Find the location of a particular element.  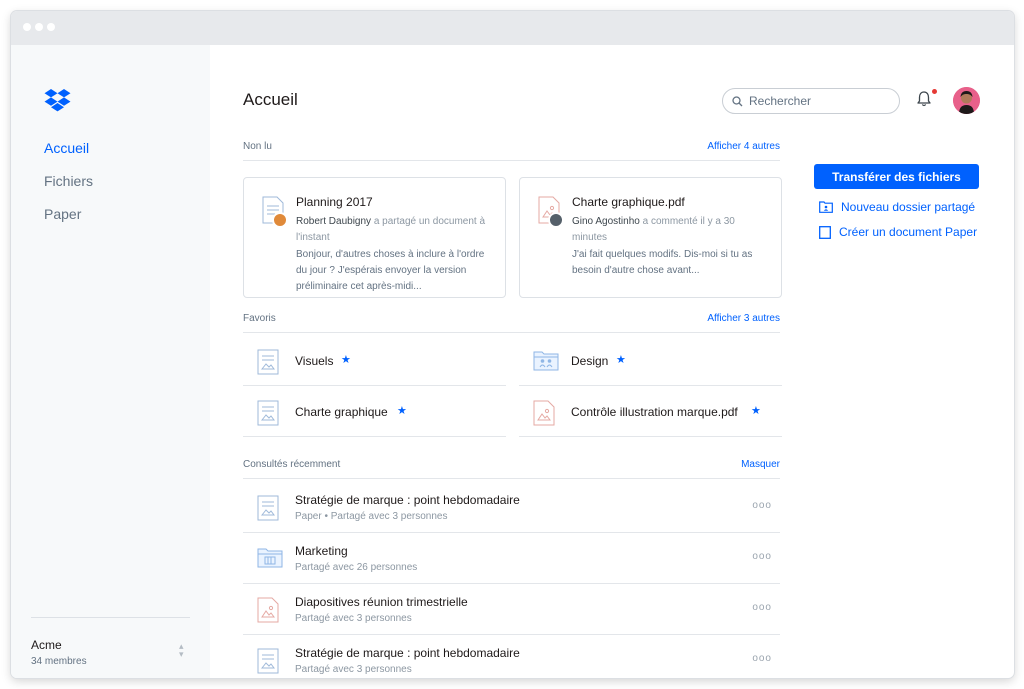

hide-recent-link: Masquer is located at coordinates (760, 464).